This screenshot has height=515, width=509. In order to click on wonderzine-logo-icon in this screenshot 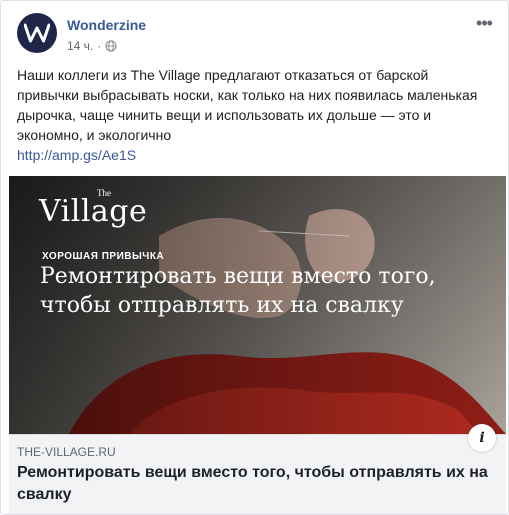, I will do `click(37, 33)`.